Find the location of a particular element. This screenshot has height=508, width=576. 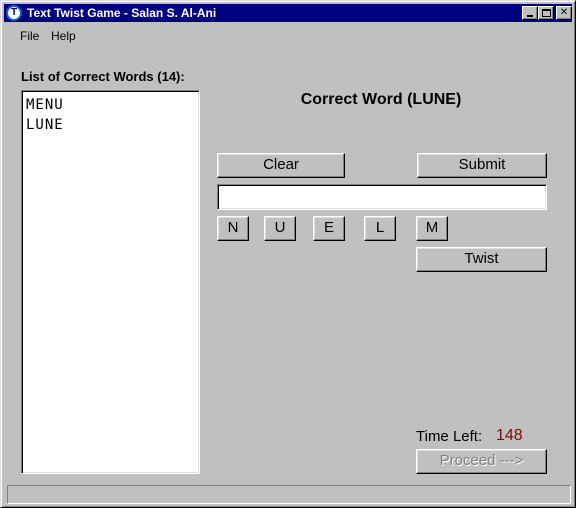

menu-bar: File Help is located at coordinates (288, 35).